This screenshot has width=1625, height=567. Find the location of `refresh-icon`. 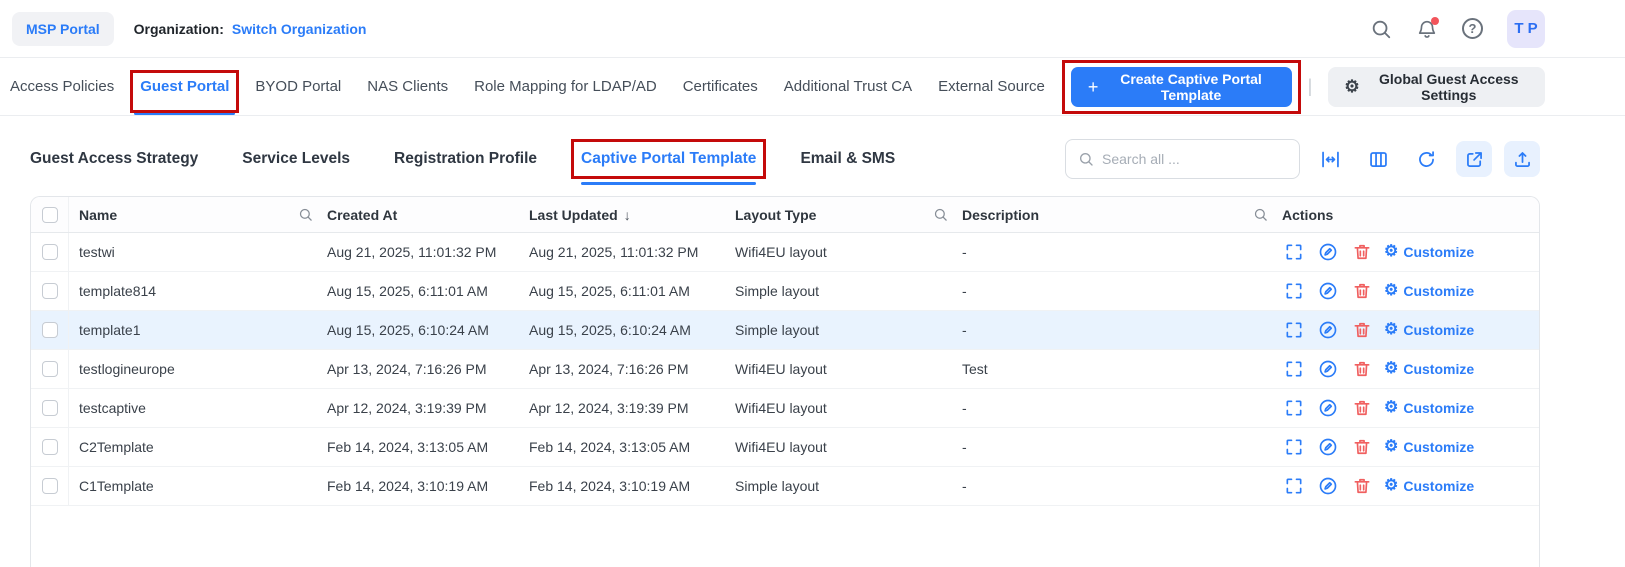

refresh-icon is located at coordinates (1426, 159).